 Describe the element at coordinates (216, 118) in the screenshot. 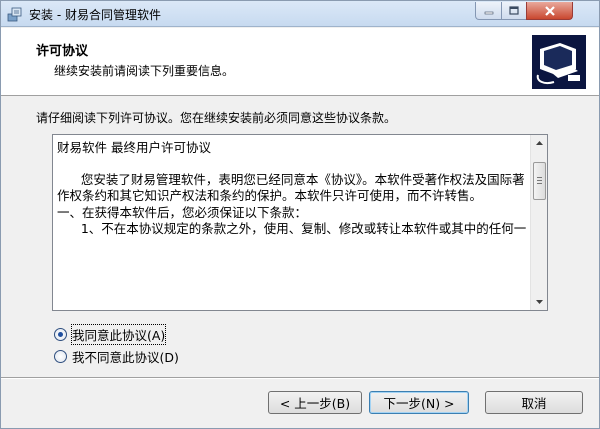

I see `instruction-text: 请仔细阅读下列许可协议。您在继续安装前必须同意这些协议条款。` at that location.